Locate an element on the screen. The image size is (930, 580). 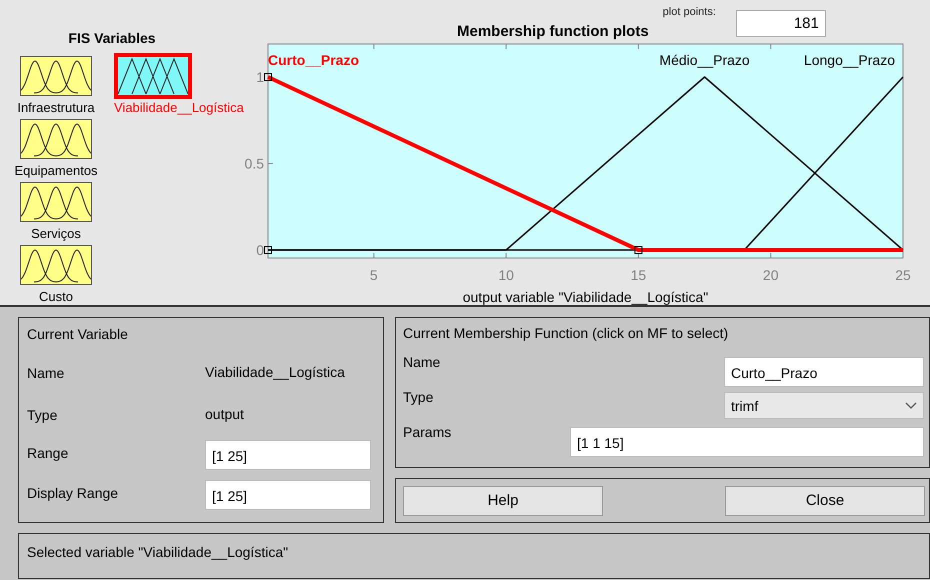
panel-title: FIS Variables is located at coordinates (112, 38).